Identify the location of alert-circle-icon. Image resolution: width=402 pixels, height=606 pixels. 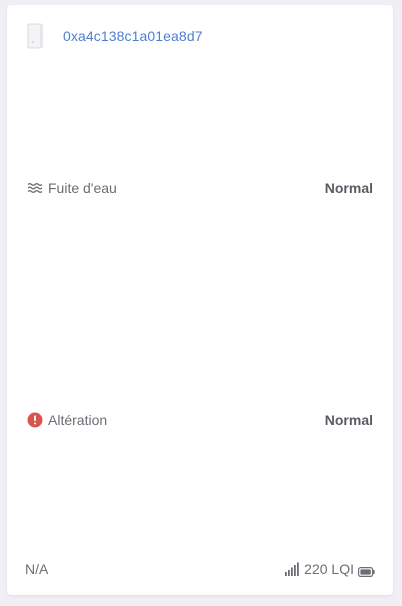
(35, 420).